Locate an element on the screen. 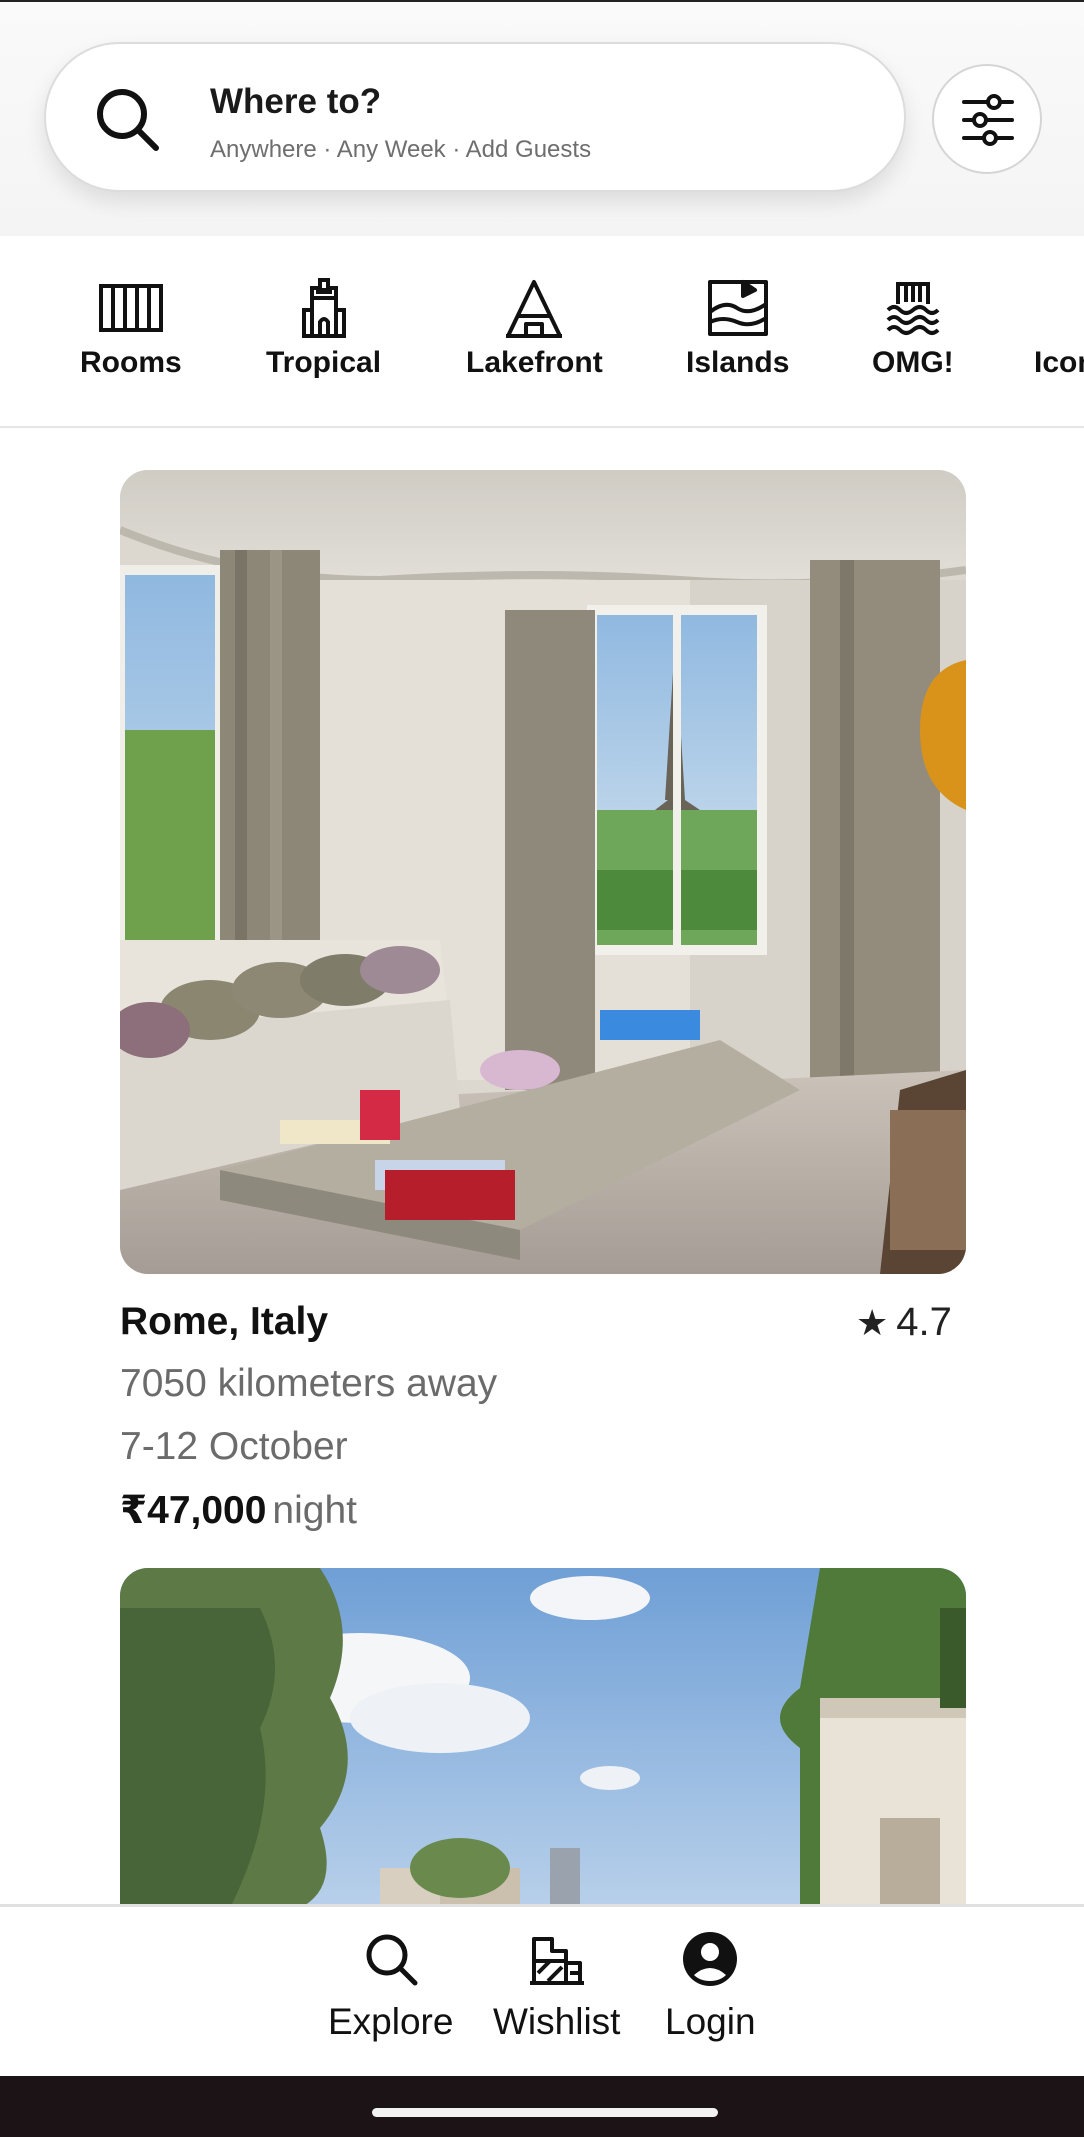 The height and width of the screenshot is (2137, 1084). category-tropical: Tropical is located at coordinates (323, 329).